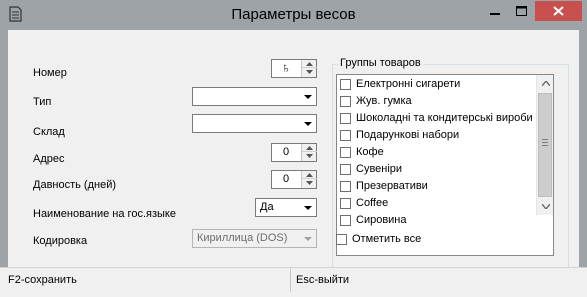  What do you see at coordinates (392, 186) in the screenshot?
I see `list-item-label: Презервативи` at bounding box center [392, 186].